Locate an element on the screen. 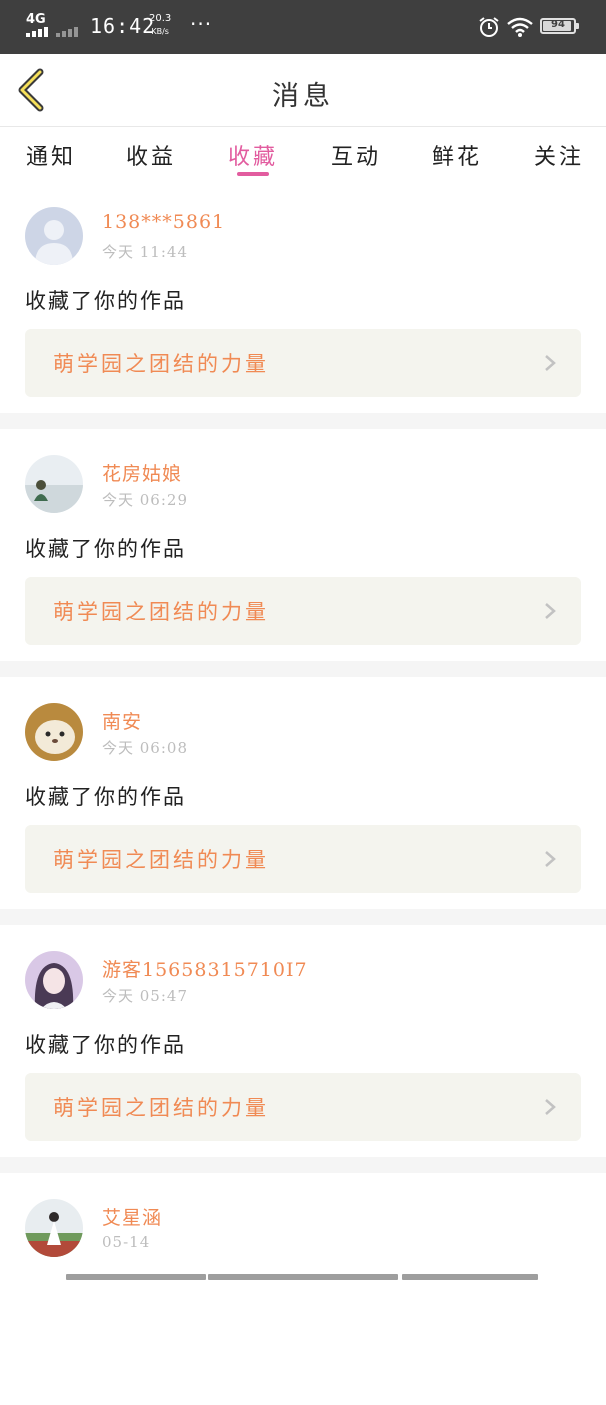 The image size is (606, 1405). battery-icon: 94 is located at coordinates (559, 26).